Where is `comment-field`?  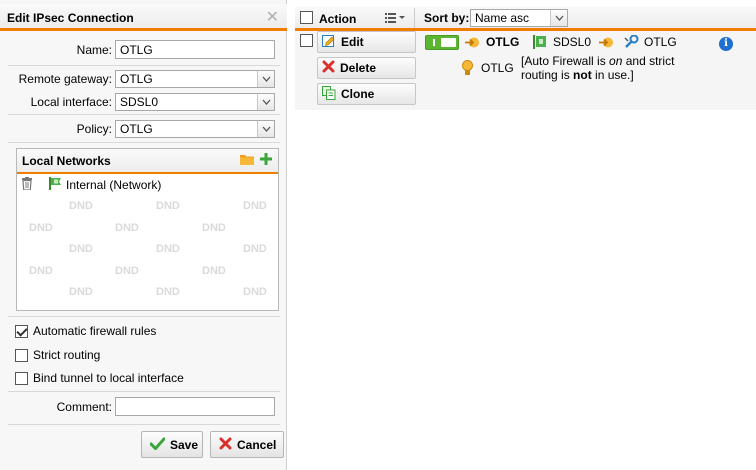 comment-field is located at coordinates (195, 406).